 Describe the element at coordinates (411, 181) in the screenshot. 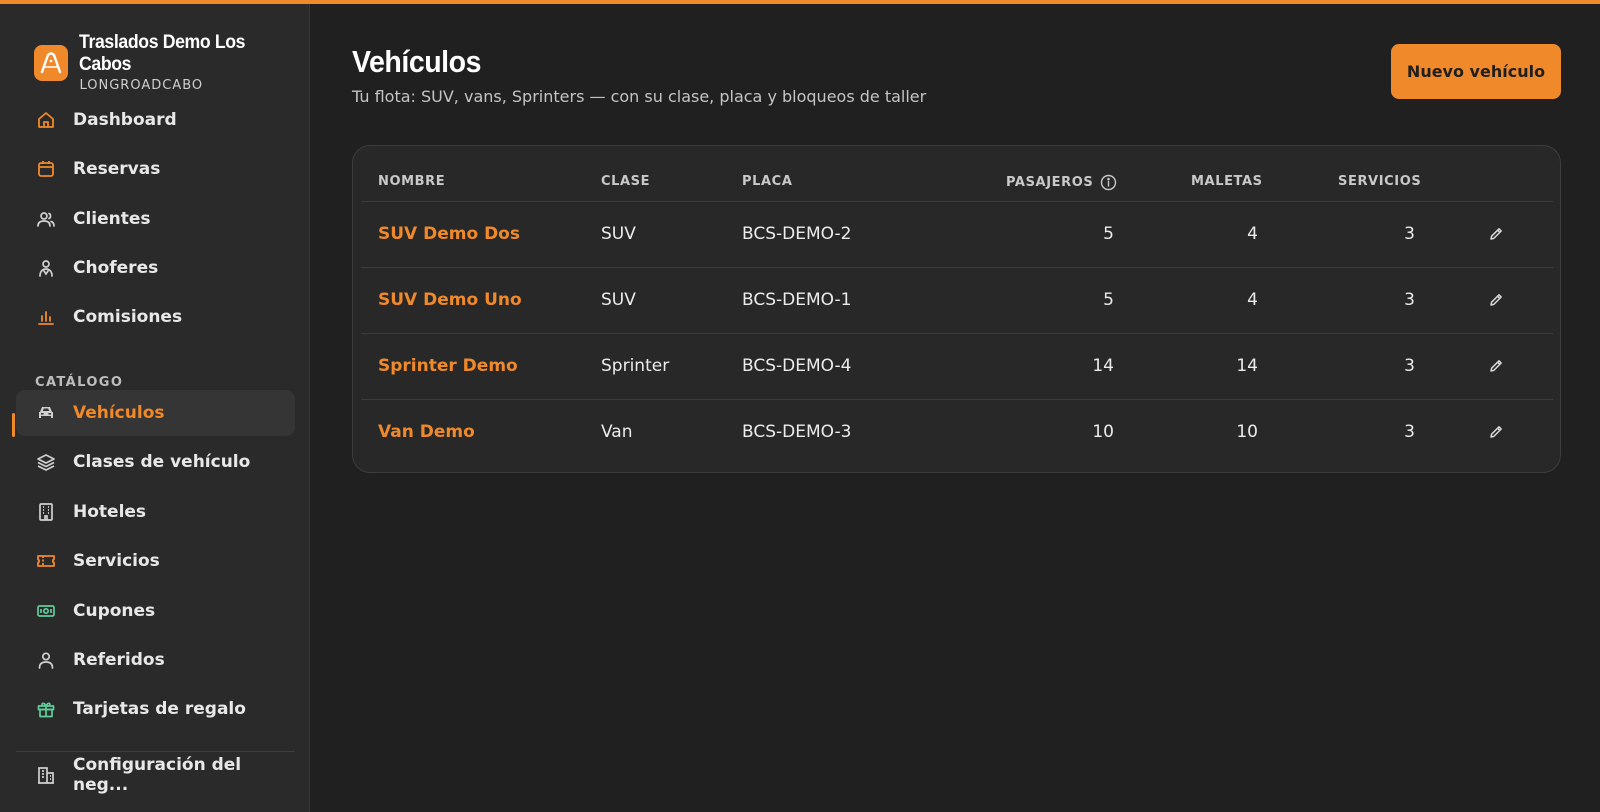

I see `column-header-name: NOMBRE` at that location.